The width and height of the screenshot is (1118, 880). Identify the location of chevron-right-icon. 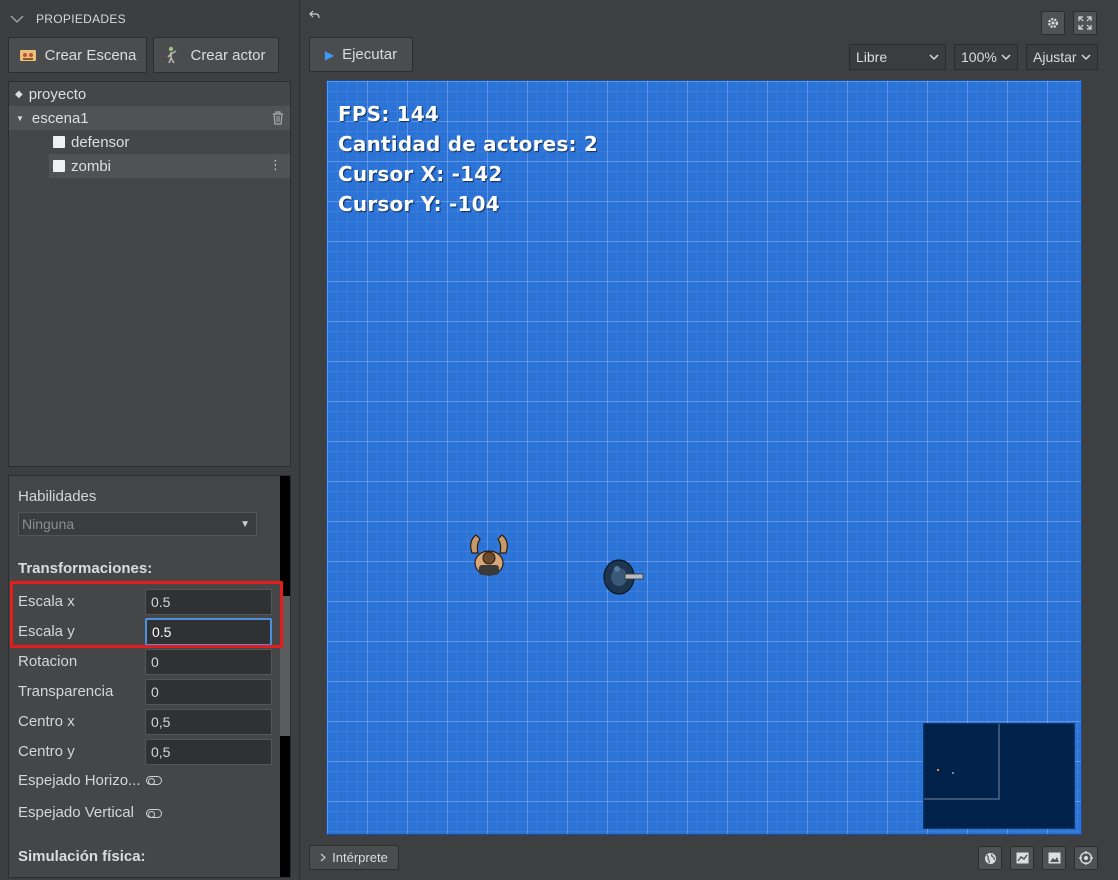
(323, 857).